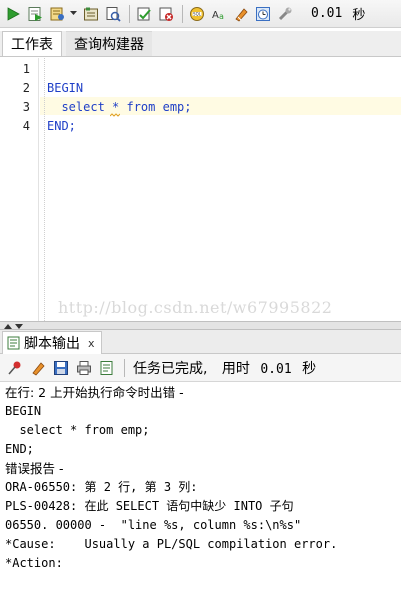 Image resolution: width=401 pixels, height=599 pixels. I want to click on dropdown-arrow-icon, so click(73, 14).